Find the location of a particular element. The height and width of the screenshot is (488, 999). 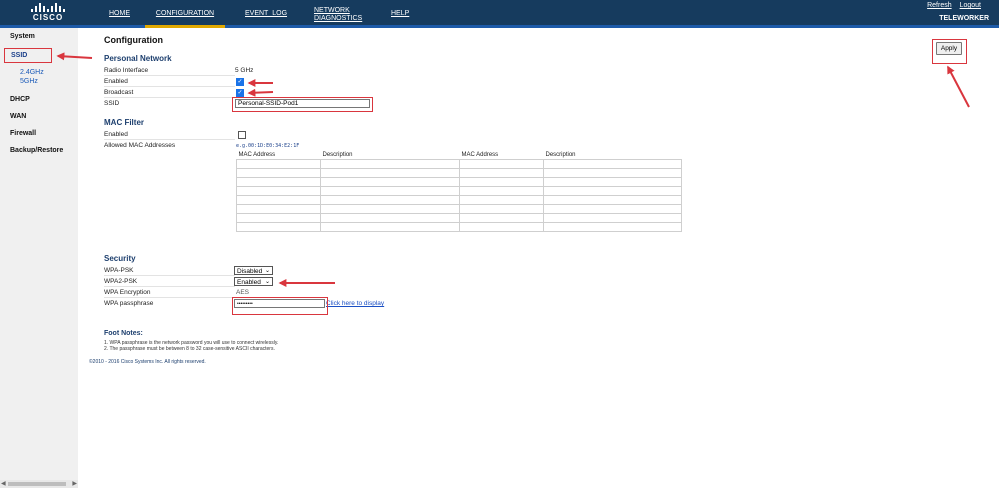

sidebar-item-backup-restore: Backup/Restore is located at coordinates (36, 150).